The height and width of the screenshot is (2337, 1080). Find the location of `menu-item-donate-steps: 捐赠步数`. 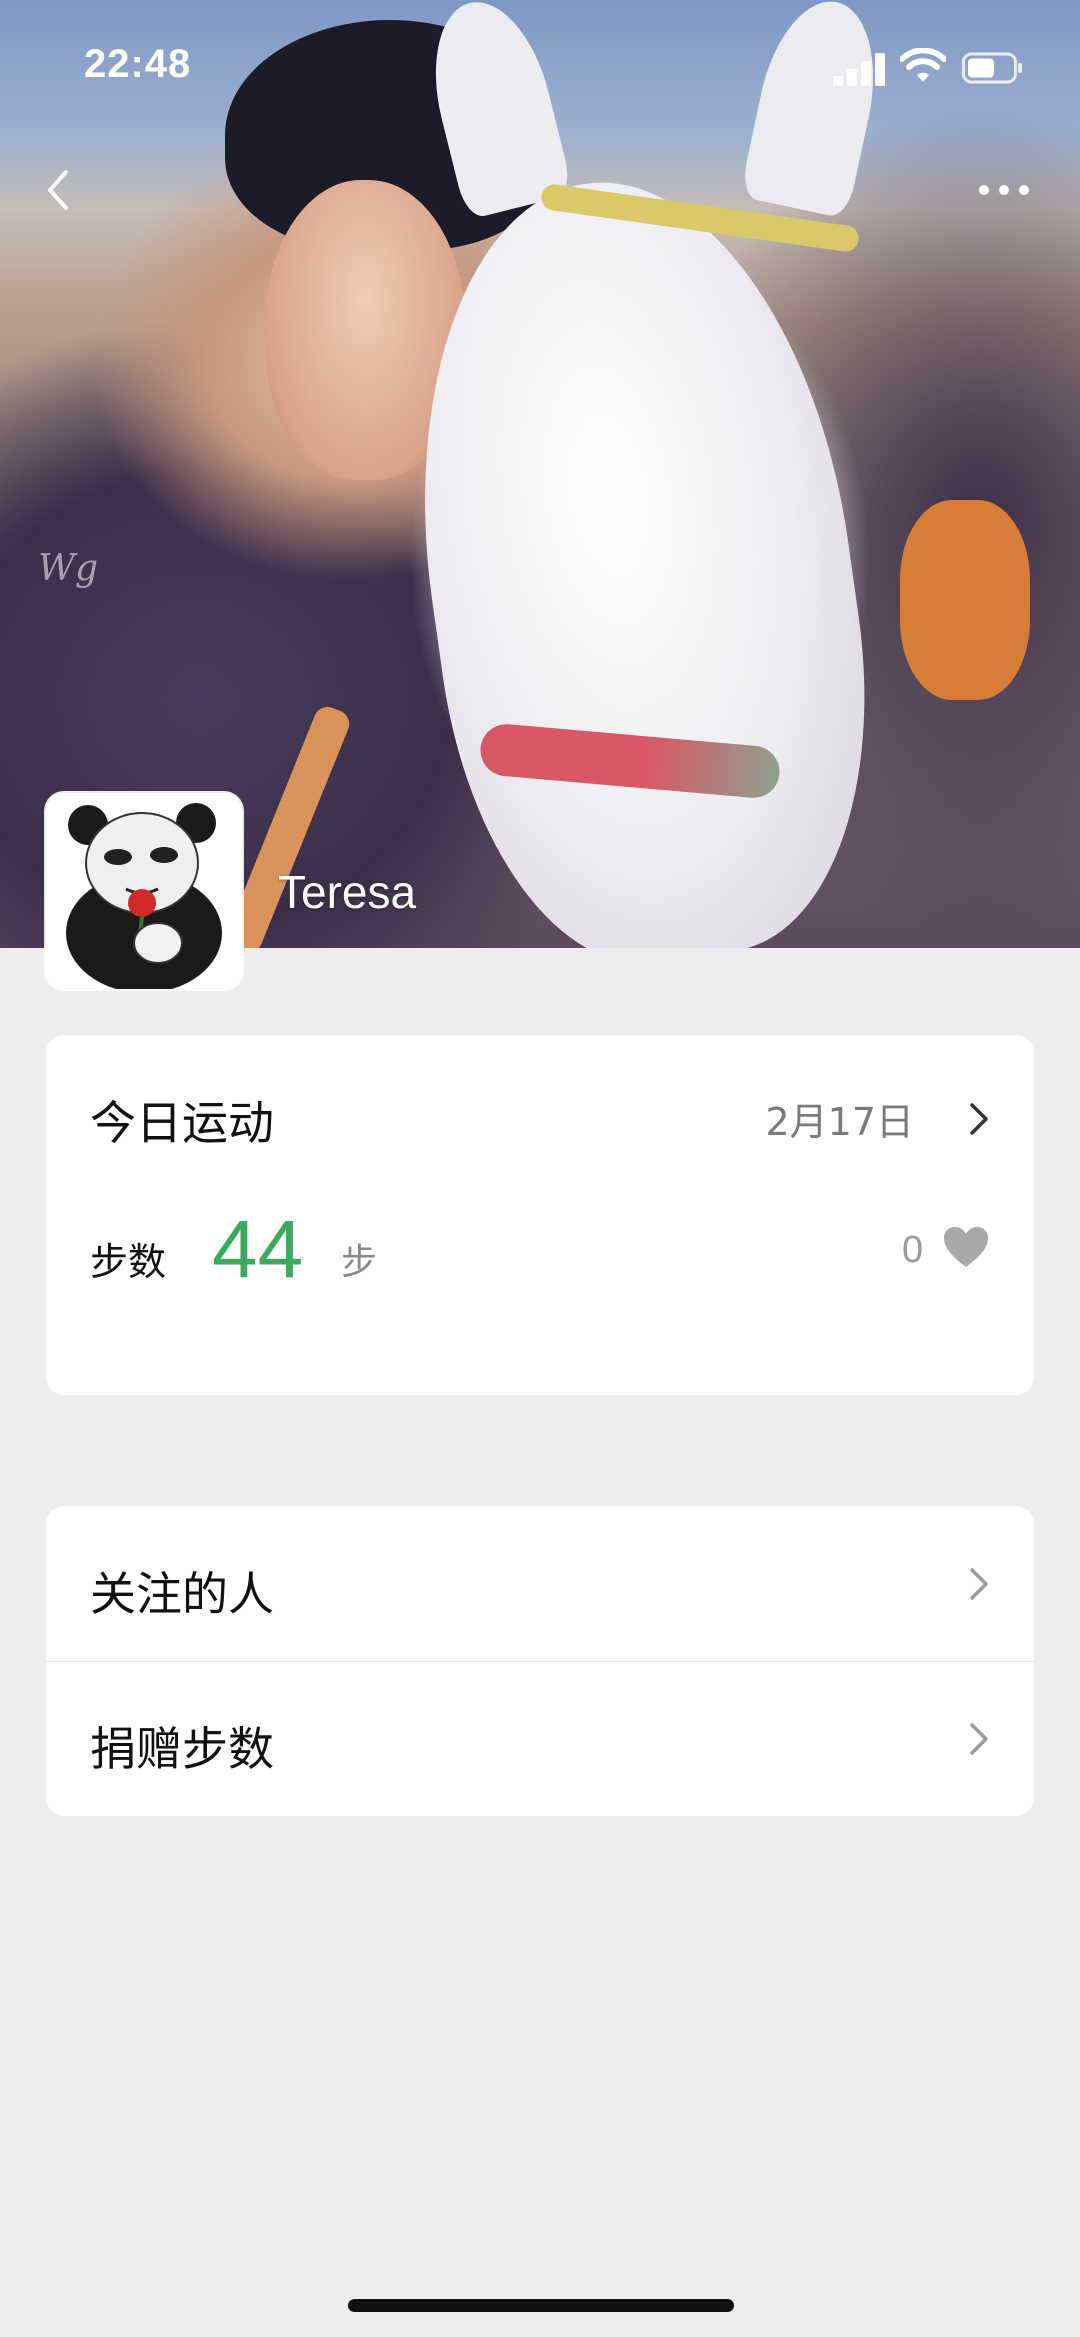

menu-item-donate-steps: 捐赠步数 is located at coordinates (540, 1738).